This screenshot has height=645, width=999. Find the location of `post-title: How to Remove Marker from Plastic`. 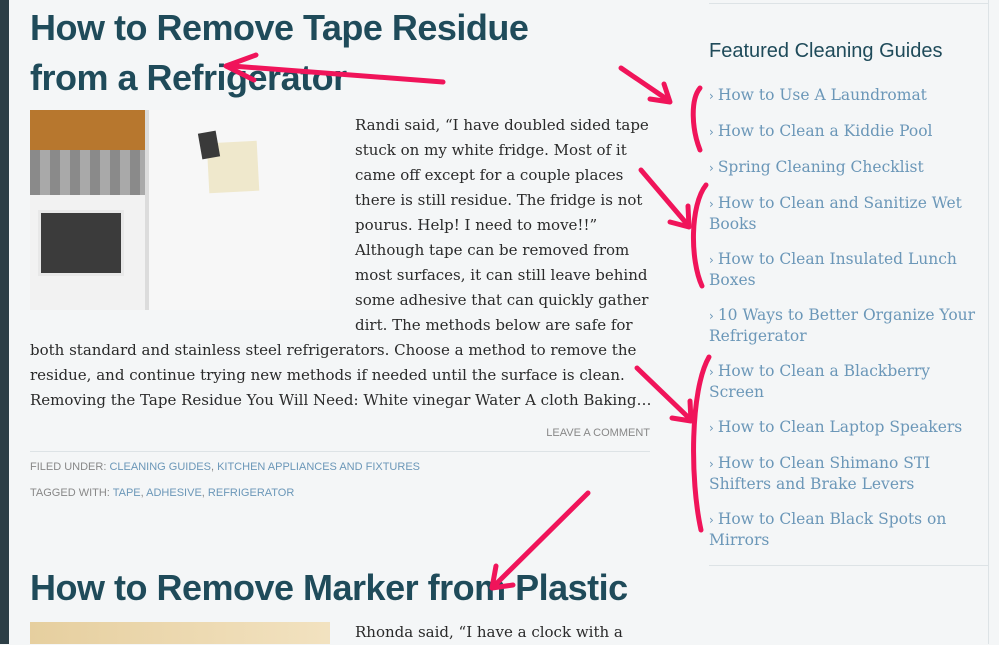

post-title: How to Remove Marker from Plastic is located at coordinates (329, 588).